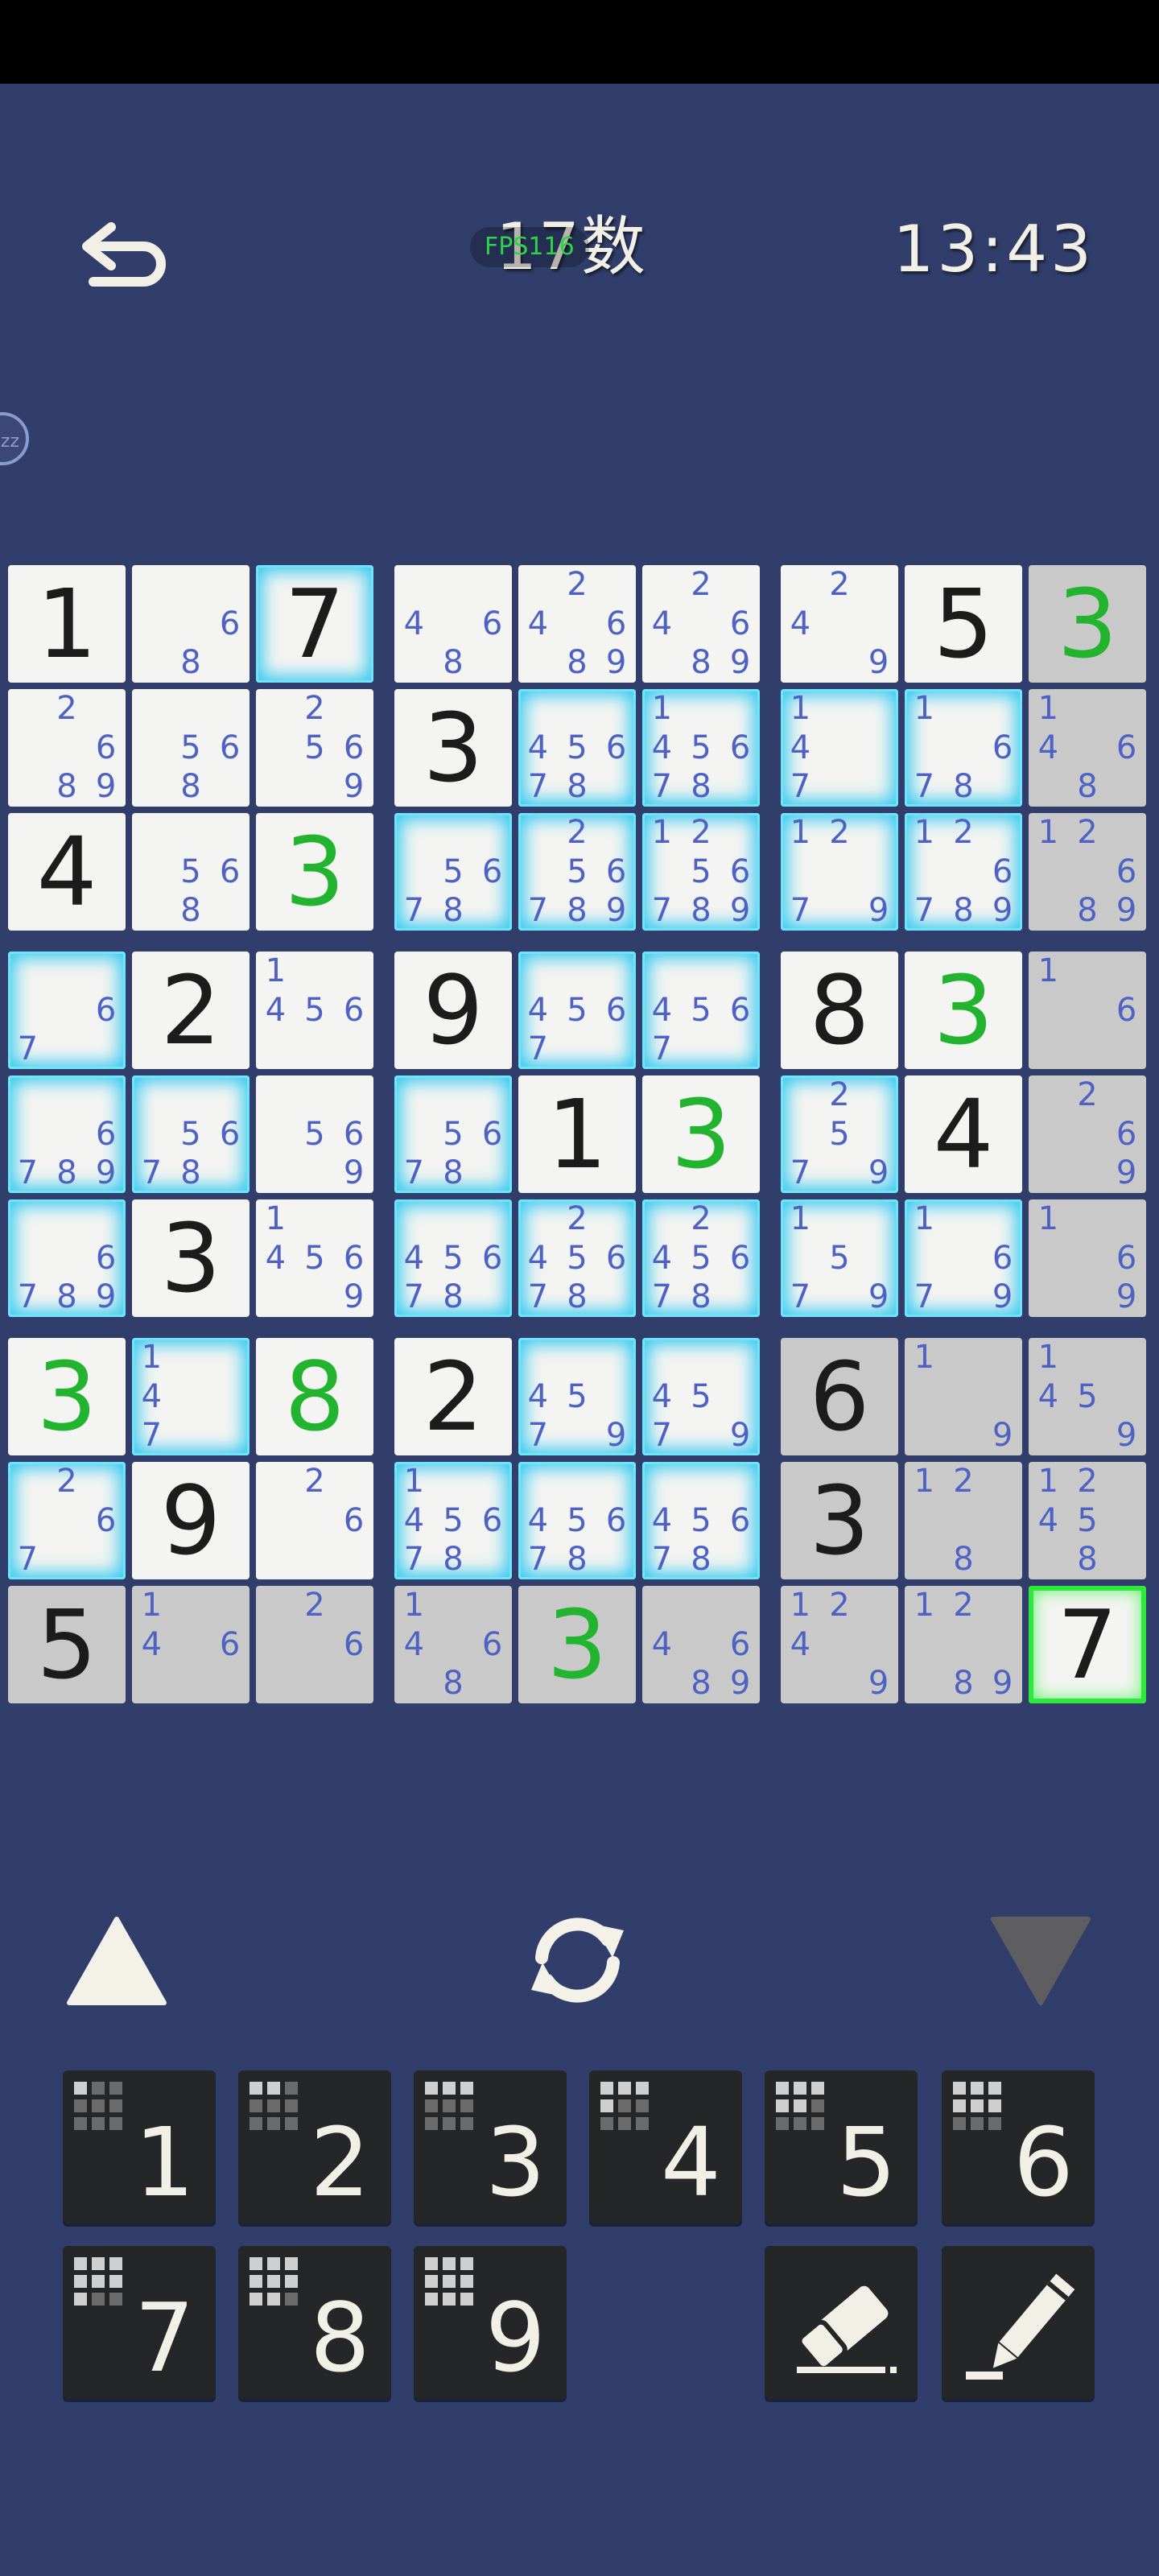 This screenshot has height=2576, width=1159. What do you see at coordinates (314, 1258) in the screenshot?
I see `board-cell: 14569` at bounding box center [314, 1258].